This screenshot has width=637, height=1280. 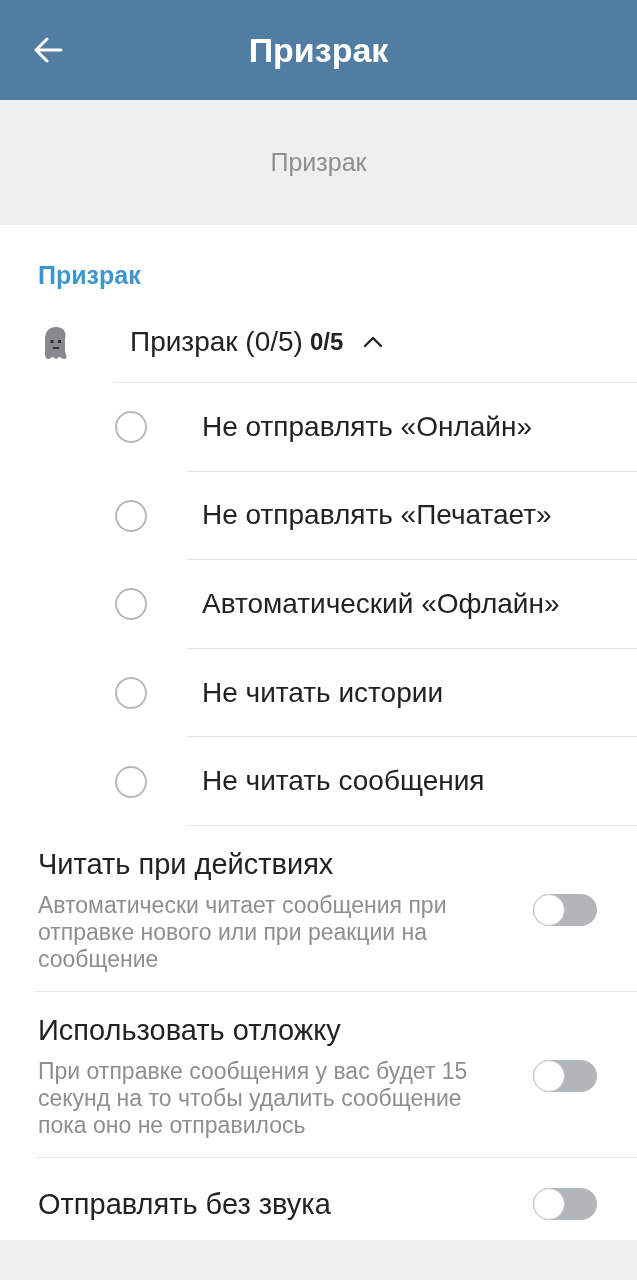 I want to click on section-header: Призрак, so click(x=90, y=275).